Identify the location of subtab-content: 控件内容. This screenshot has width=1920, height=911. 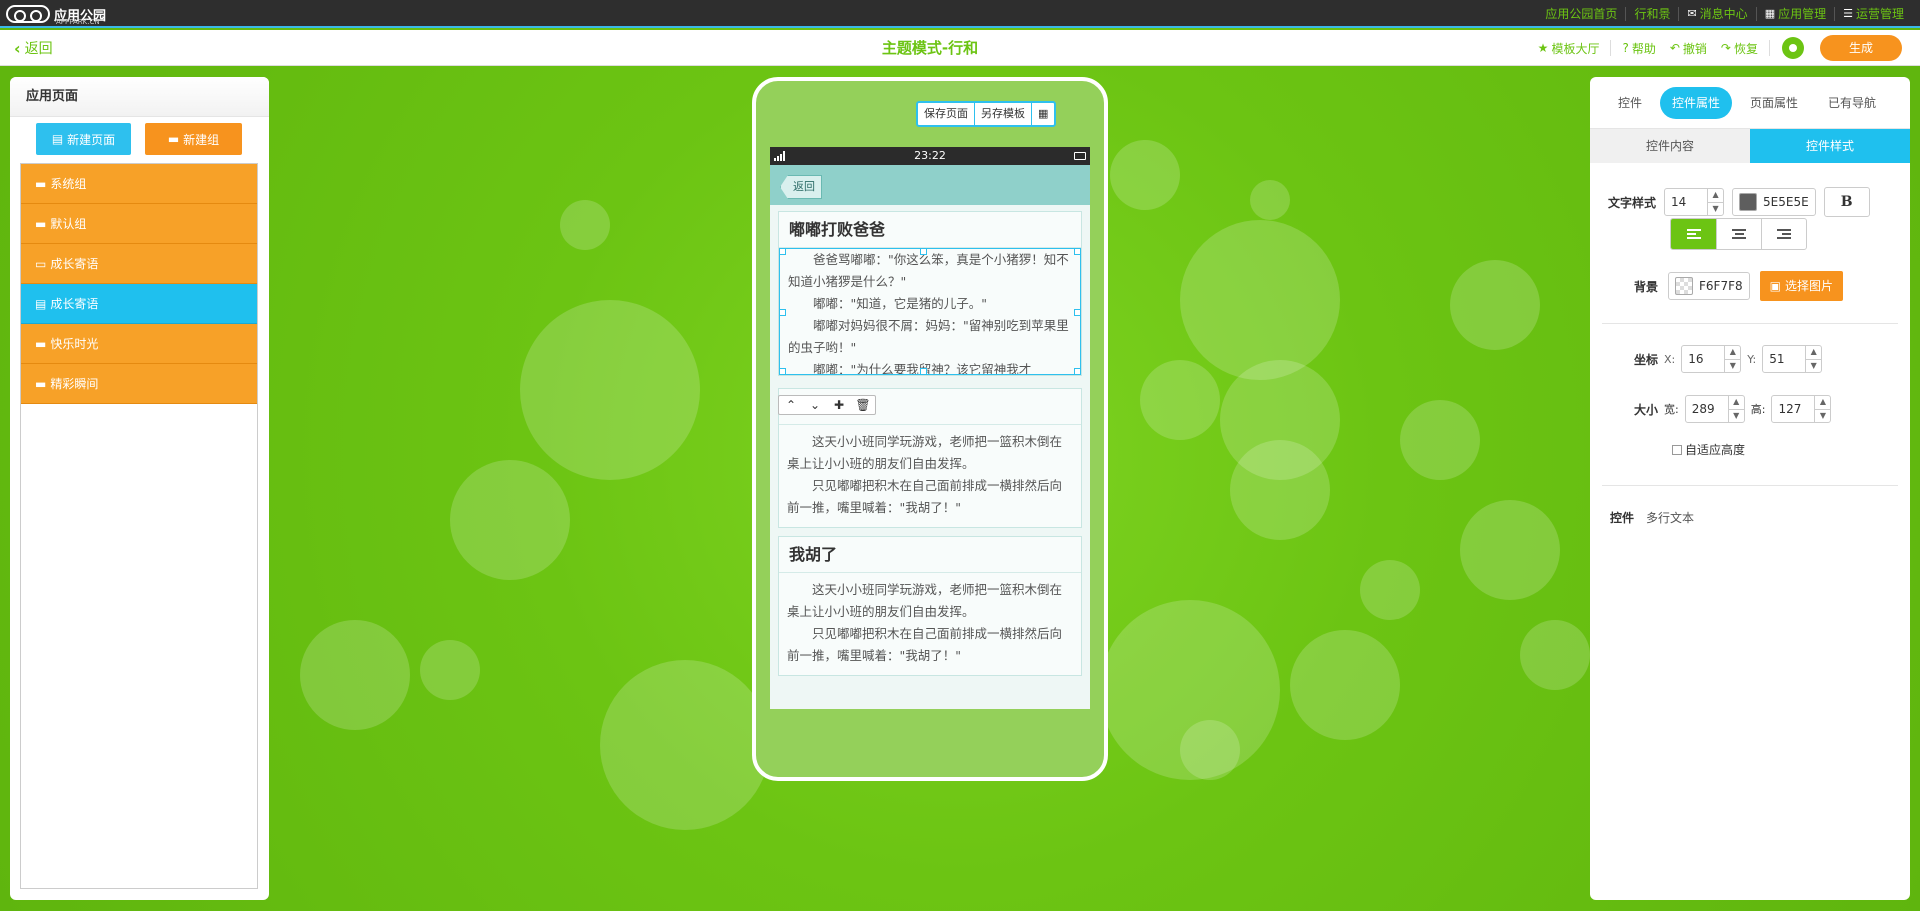
(1670, 146).